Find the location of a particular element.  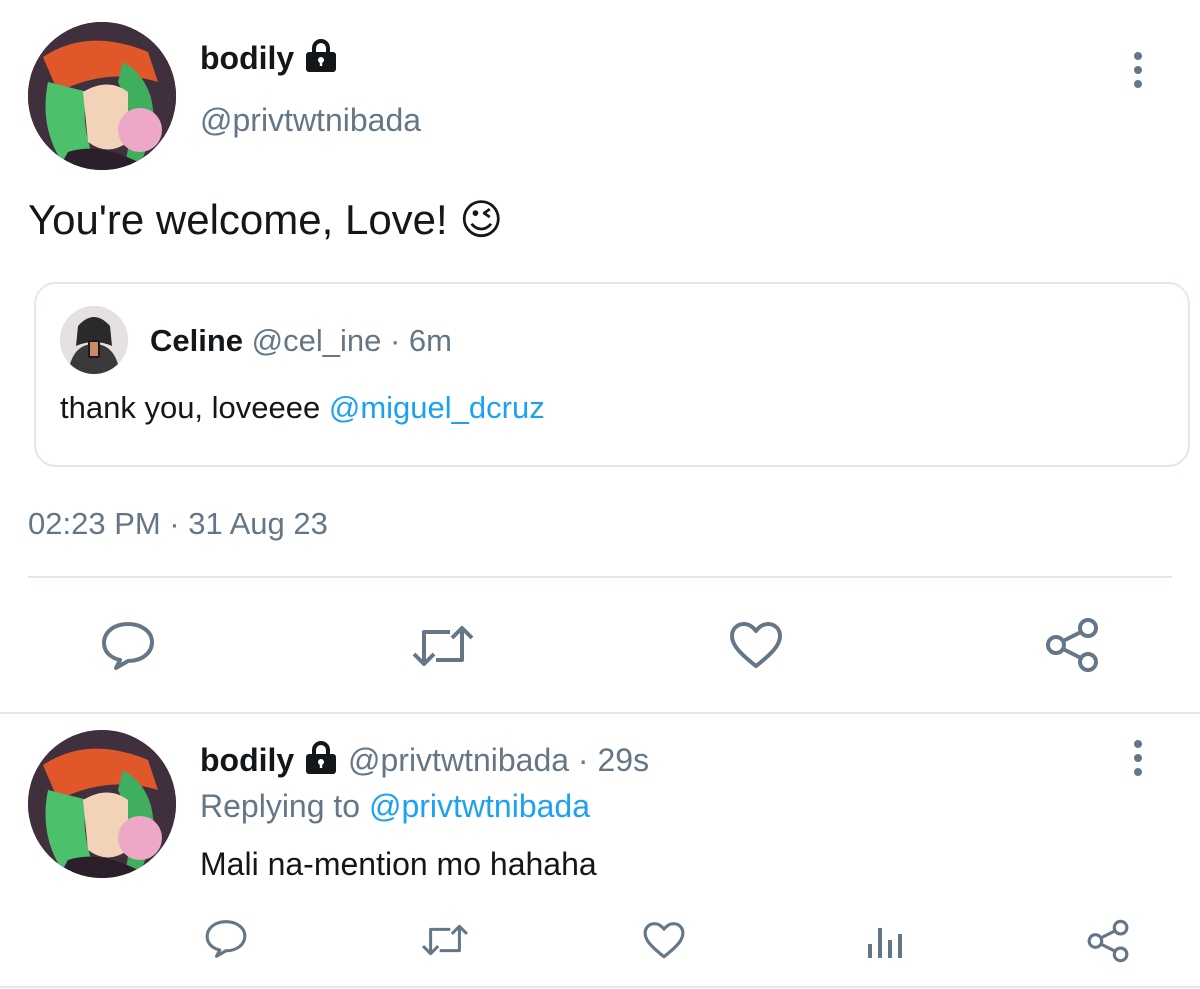

analytics-icon is located at coordinates (885, 943).